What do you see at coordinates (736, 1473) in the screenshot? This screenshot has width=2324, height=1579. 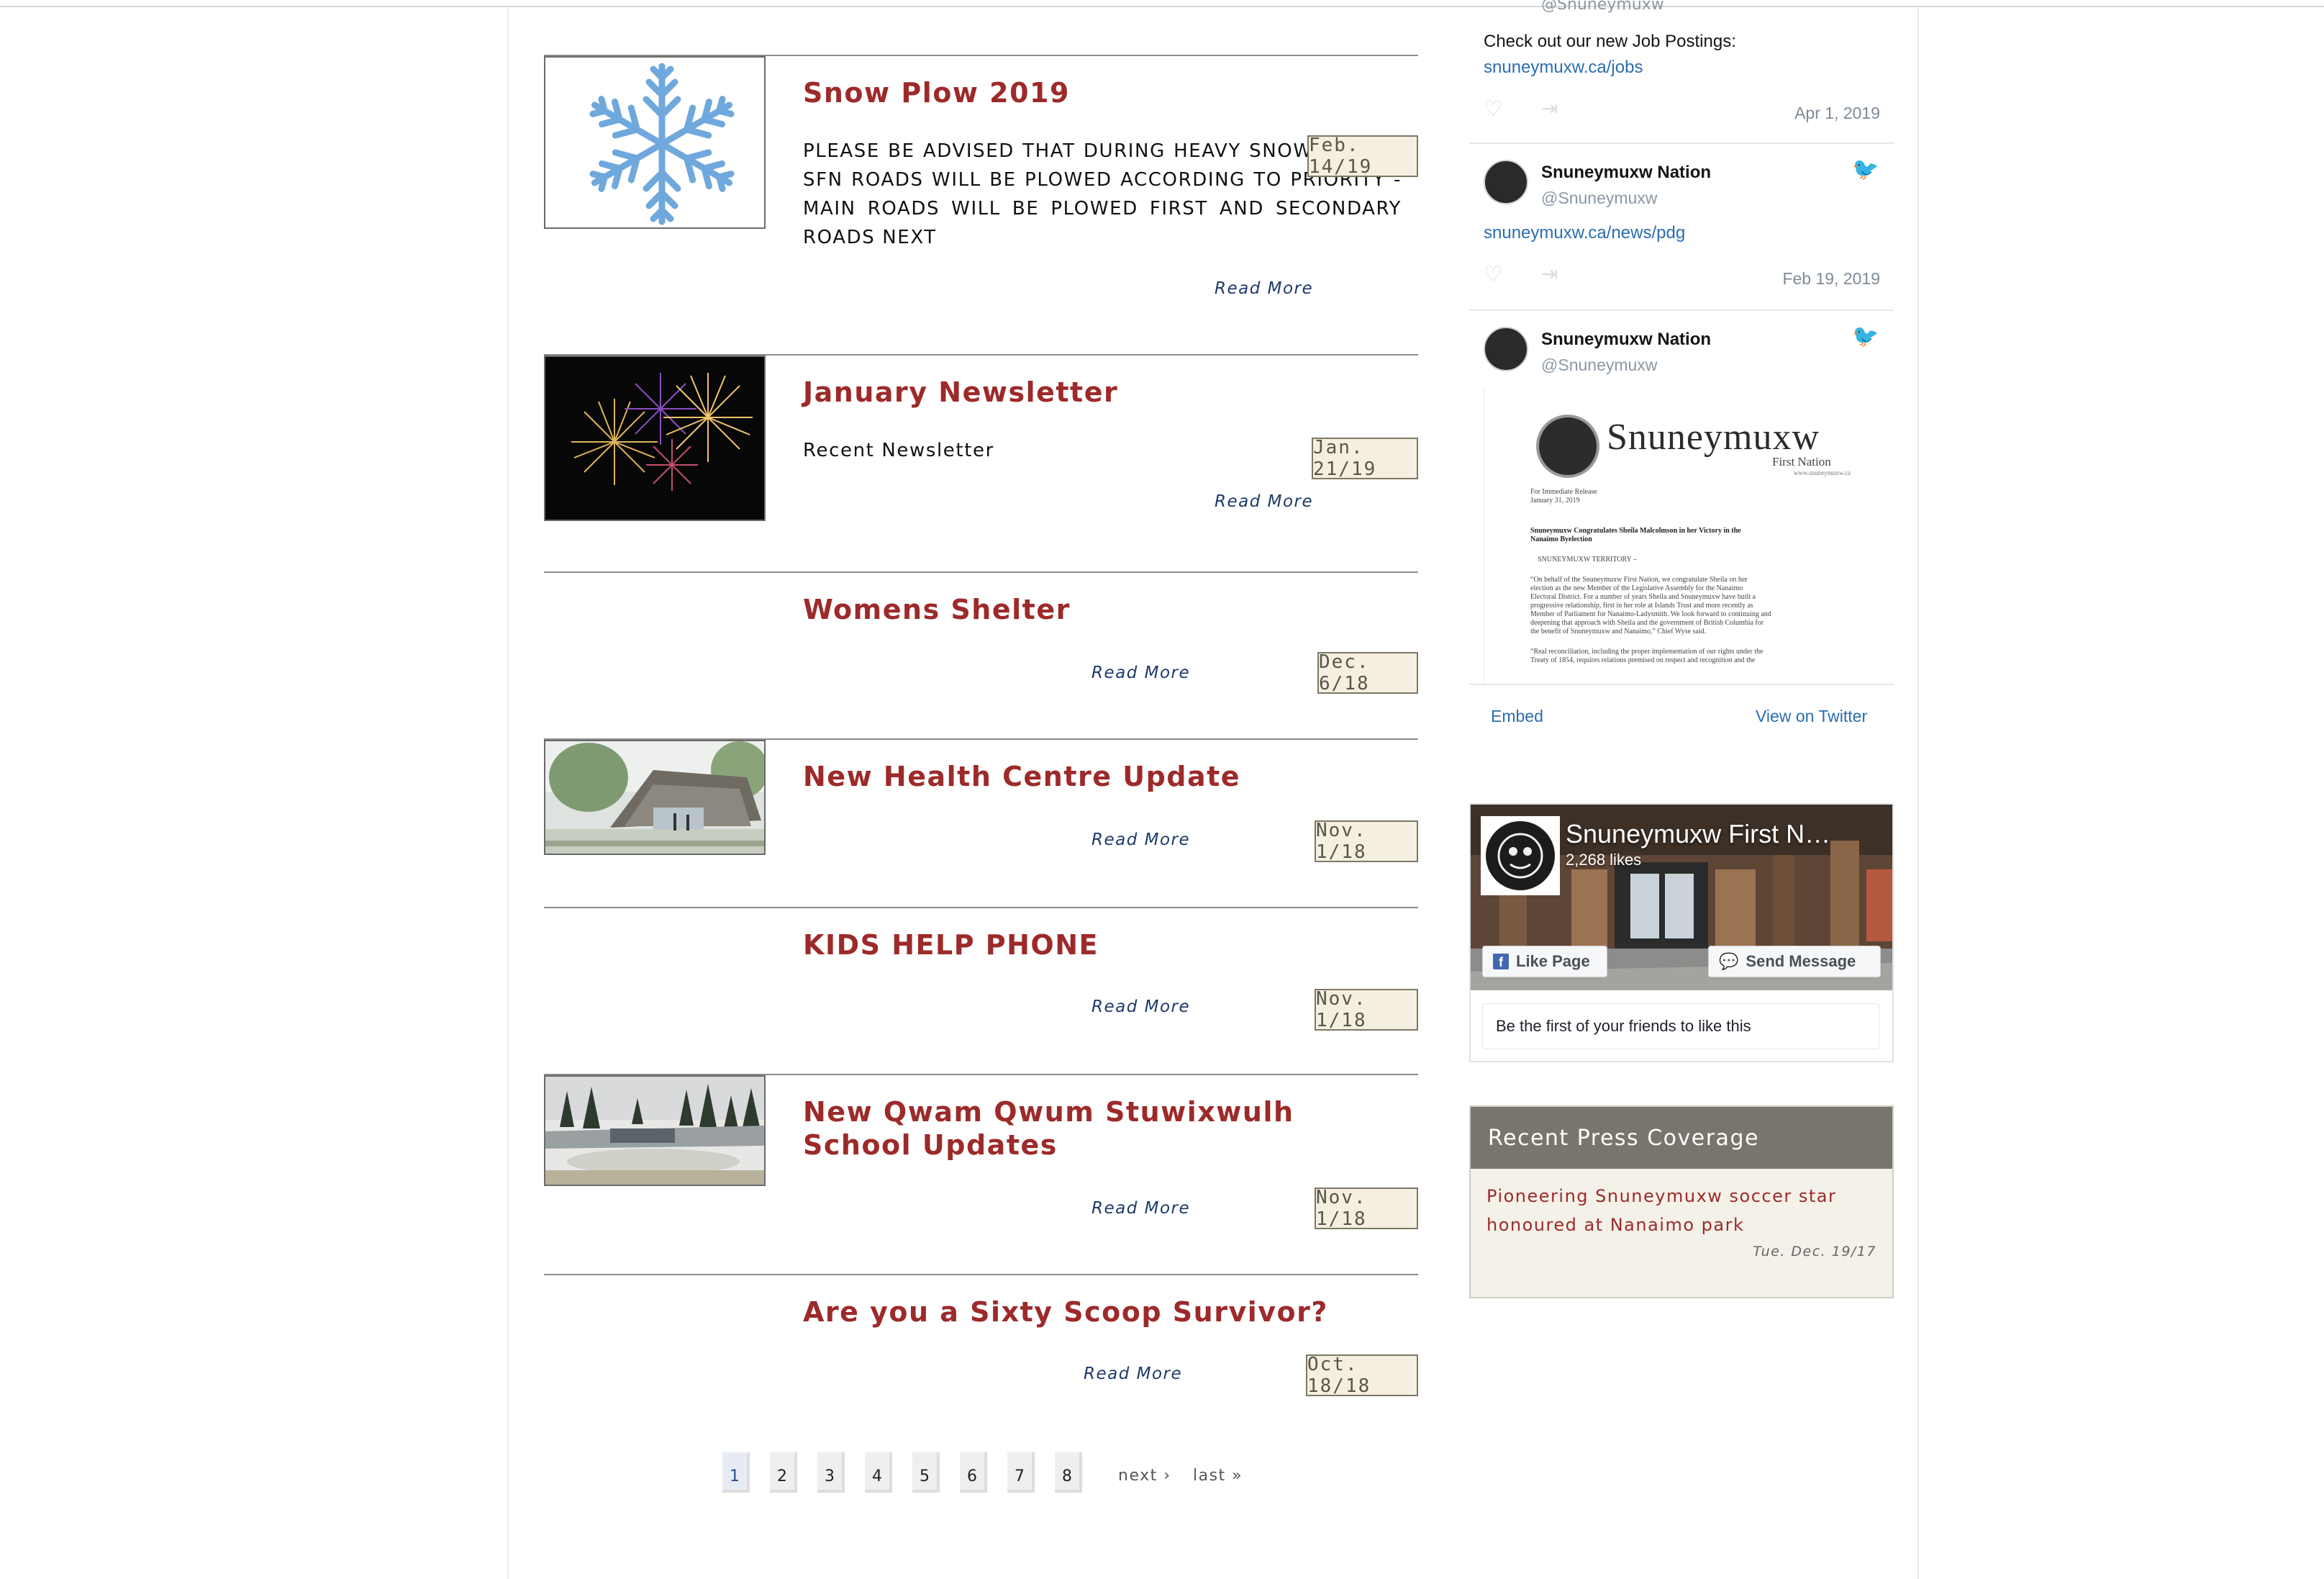 I see `page-1-button: 1` at bounding box center [736, 1473].